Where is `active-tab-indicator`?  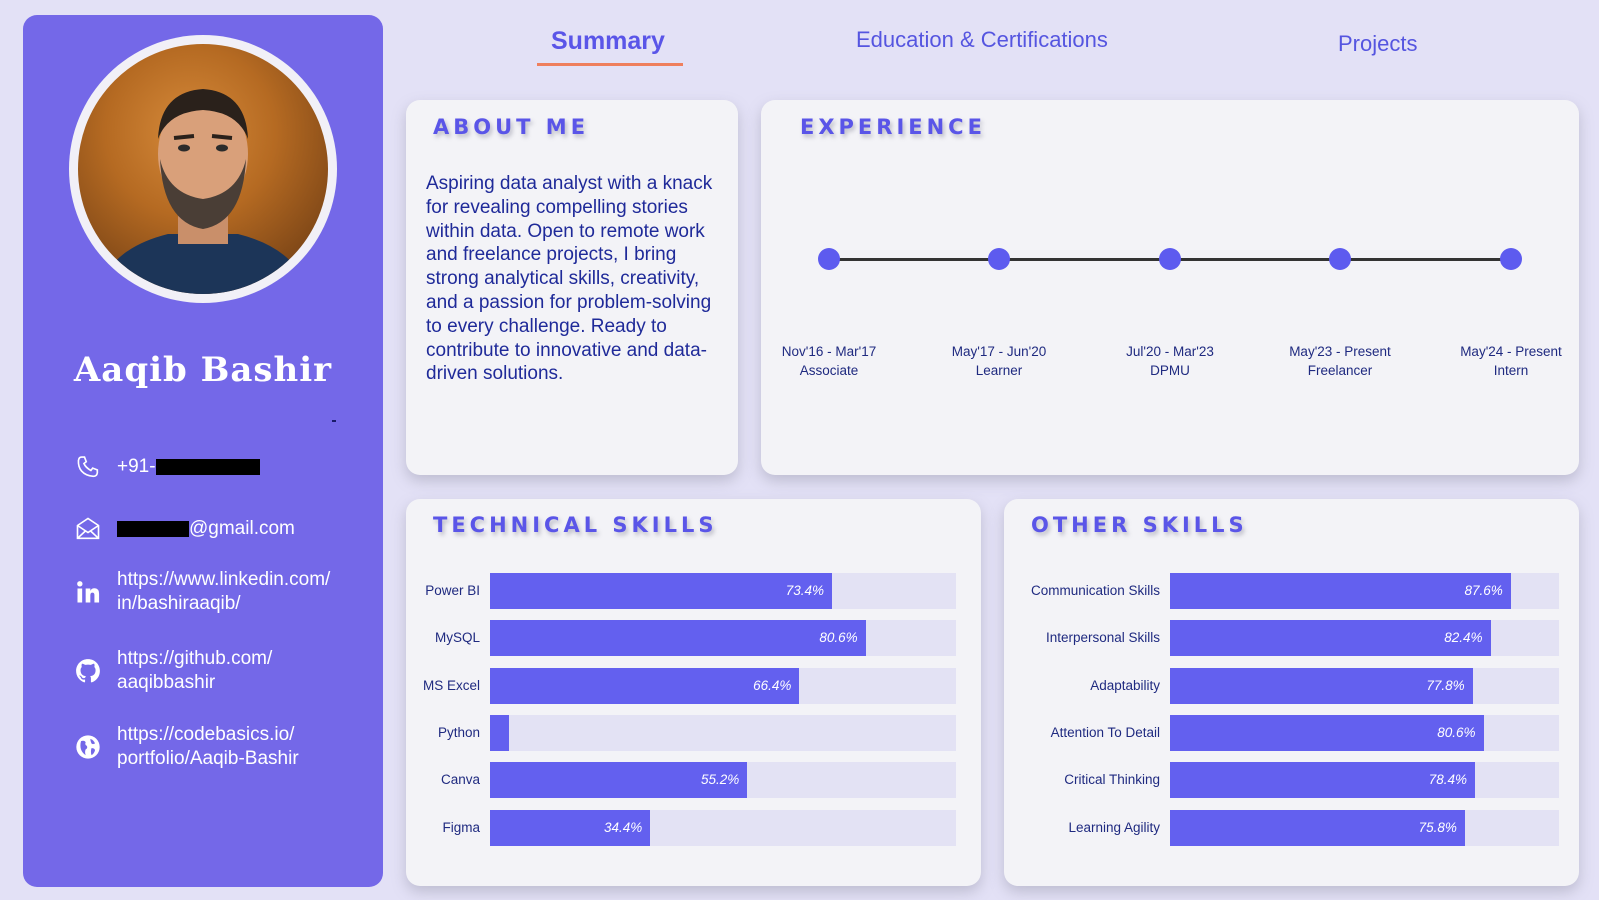
active-tab-indicator is located at coordinates (610, 64).